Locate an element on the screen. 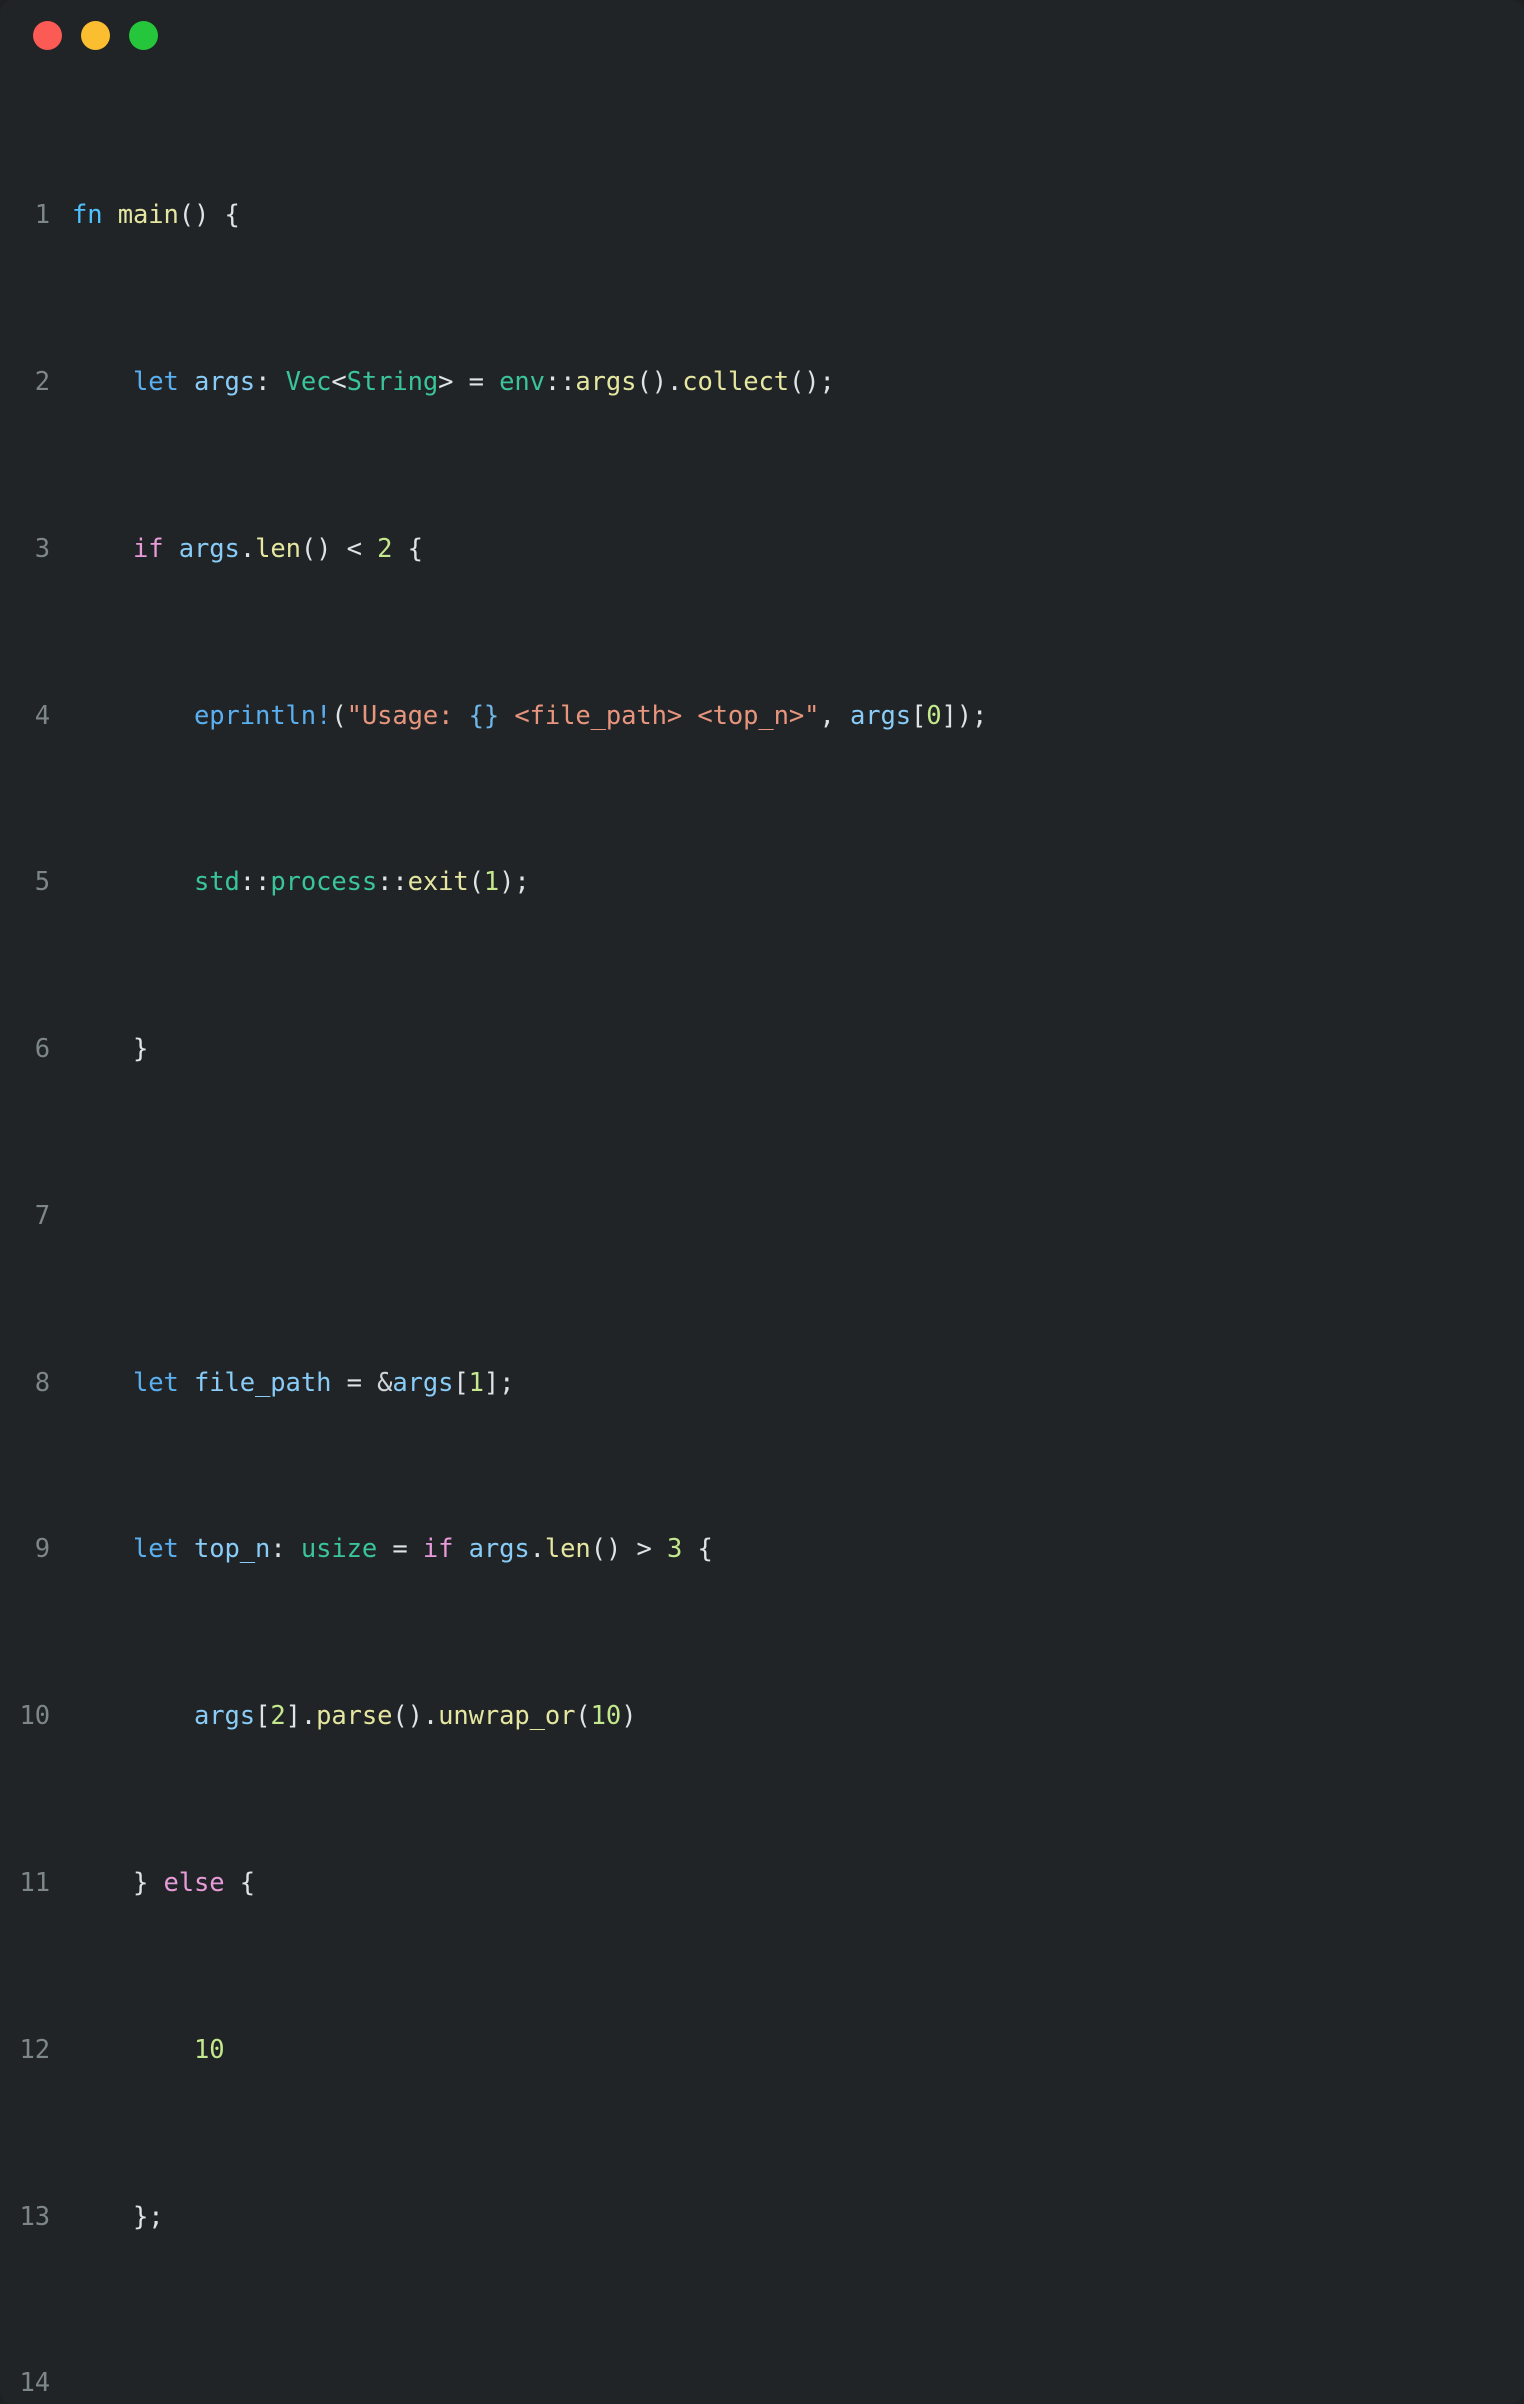  line-source: } is located at coordinates (798, 1050).